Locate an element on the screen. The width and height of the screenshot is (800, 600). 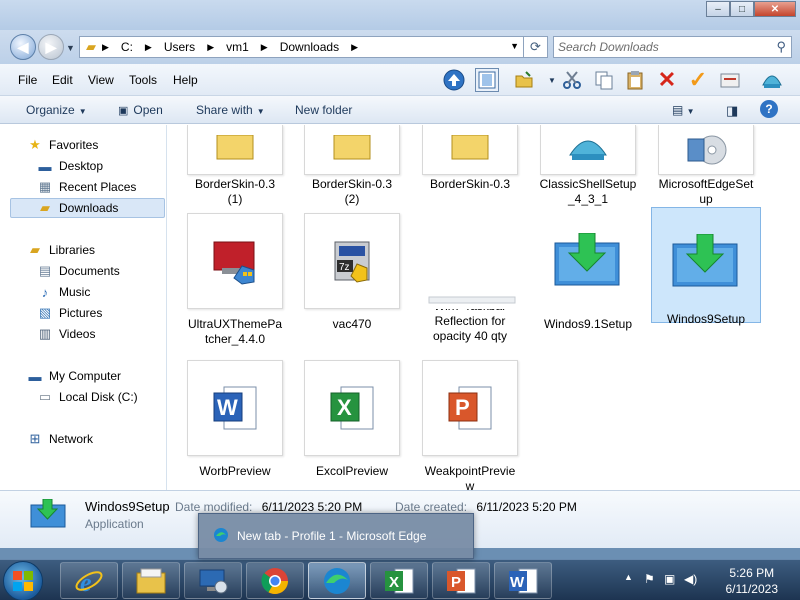
address-bar: ▰ ▶ C: ▶ Users ▶ vm1 ▶ Downloads ▶ ▼ is located at coordinates (301, 47).